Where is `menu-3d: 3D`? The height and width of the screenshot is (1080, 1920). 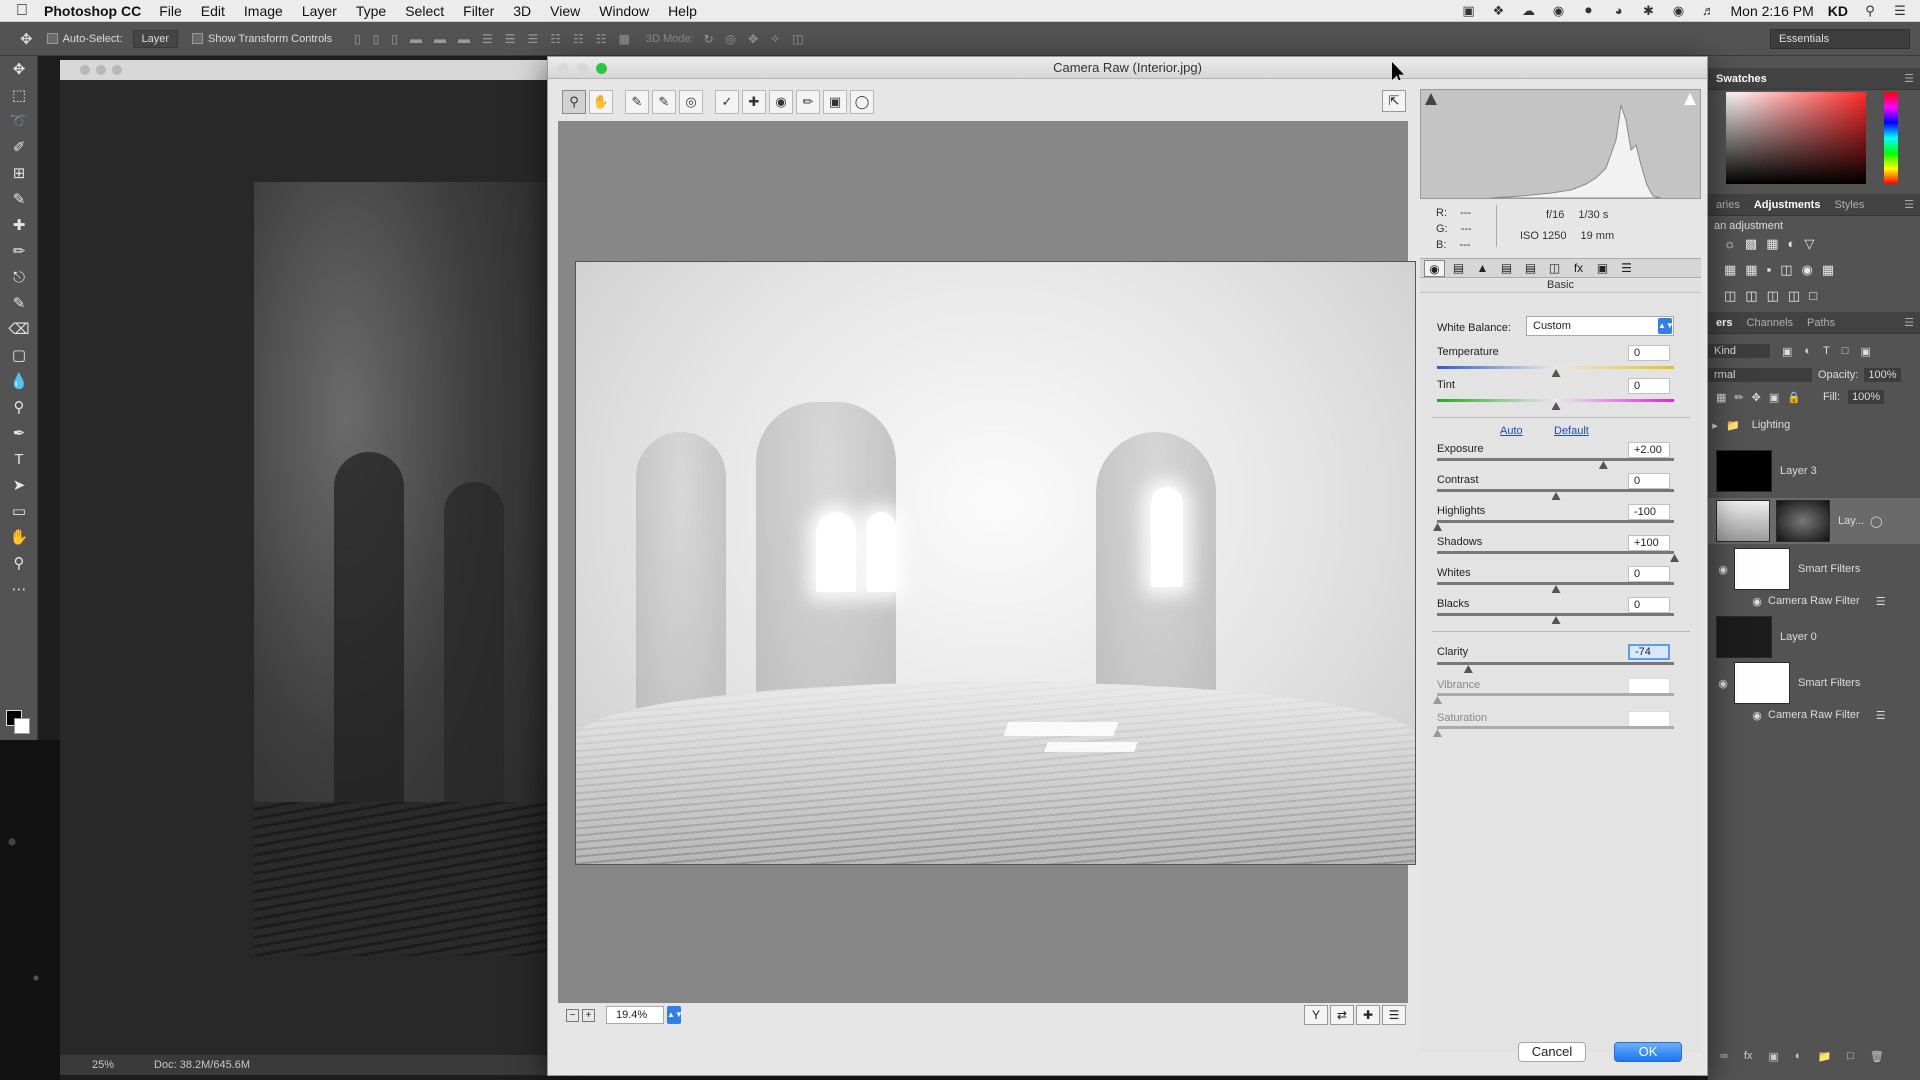 menu-3d: 3D is located at coordinates (522, 11).